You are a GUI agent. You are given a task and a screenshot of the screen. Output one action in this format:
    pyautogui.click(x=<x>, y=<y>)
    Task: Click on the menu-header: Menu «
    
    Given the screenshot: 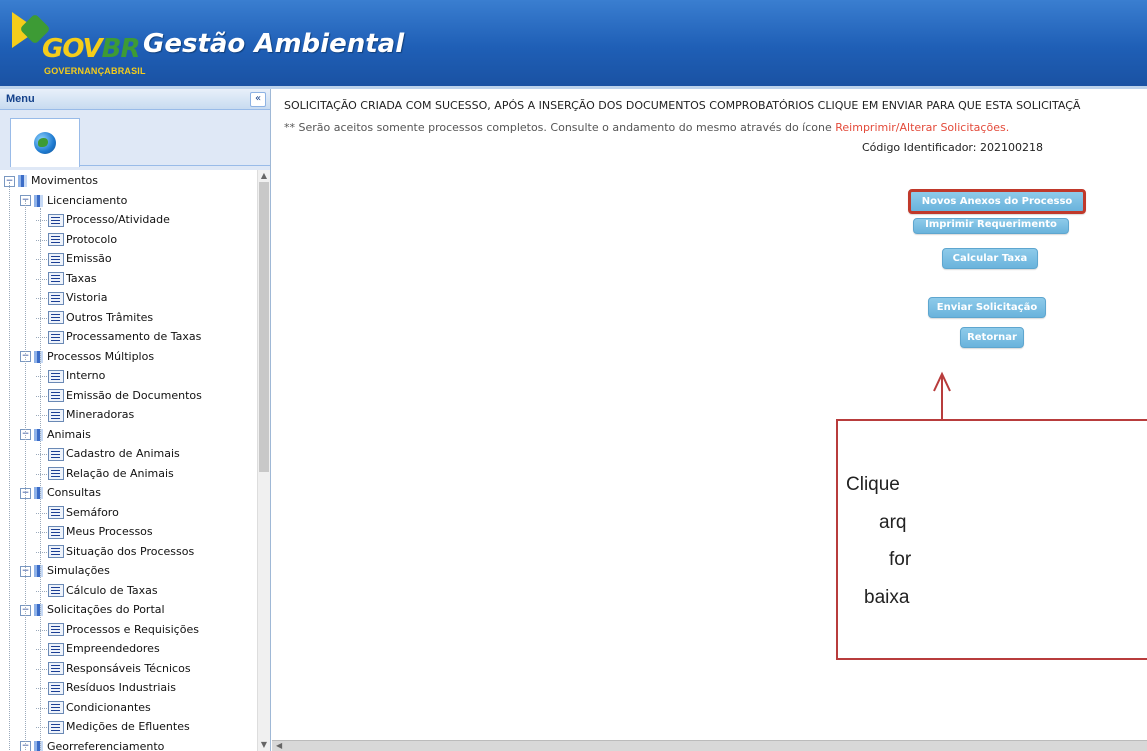 What is the action you would take?
    pyautogui.click(x=135, y=99)
    